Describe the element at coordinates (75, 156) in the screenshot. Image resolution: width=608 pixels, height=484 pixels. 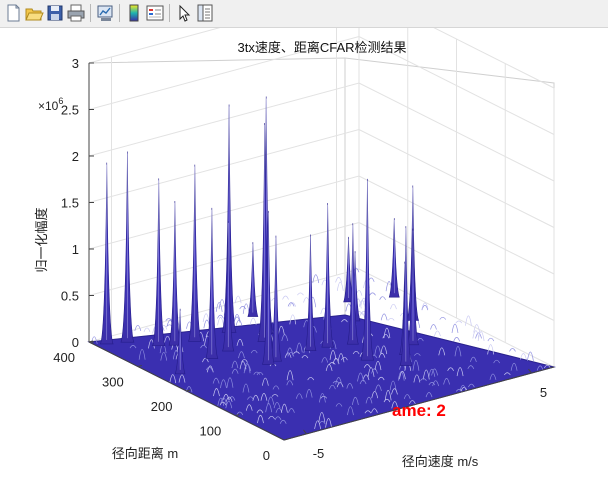
I see `z-tick-label: 2` at that location.